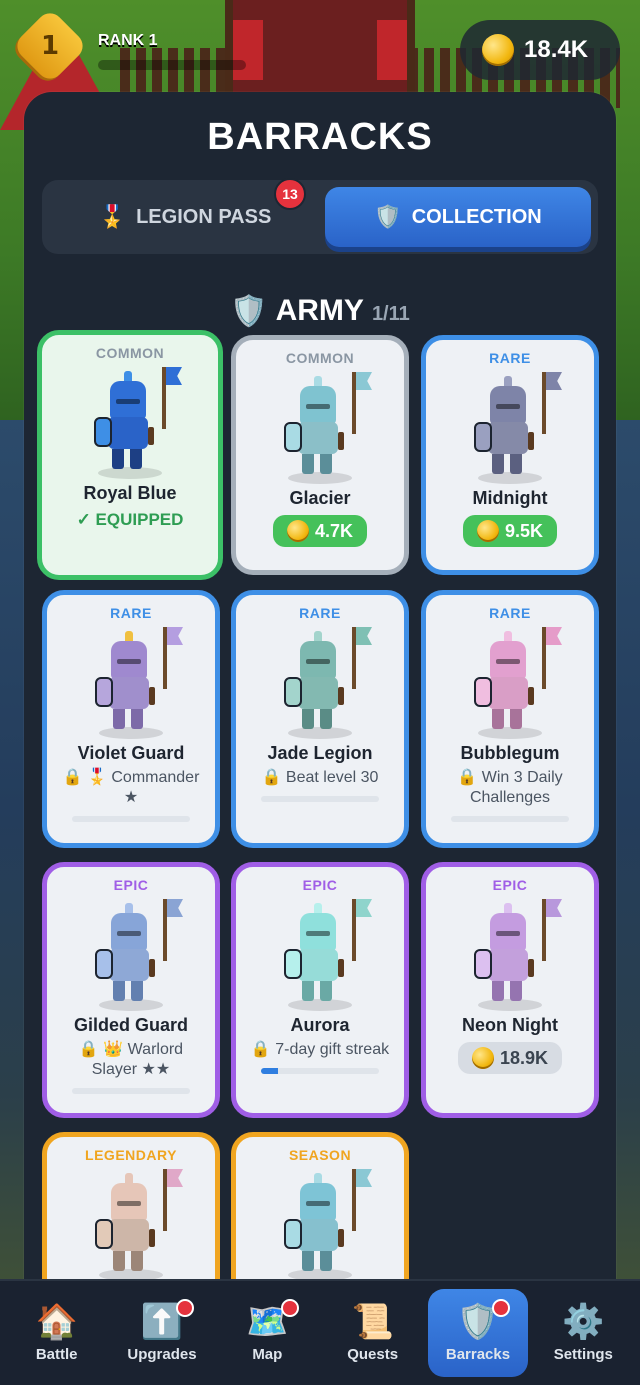 The image size is (640, 1385). What do you see at coordinates (372, 1321) in the screenshot?
I see `quests-icon: 📜` at bounding box center [372, 1321].